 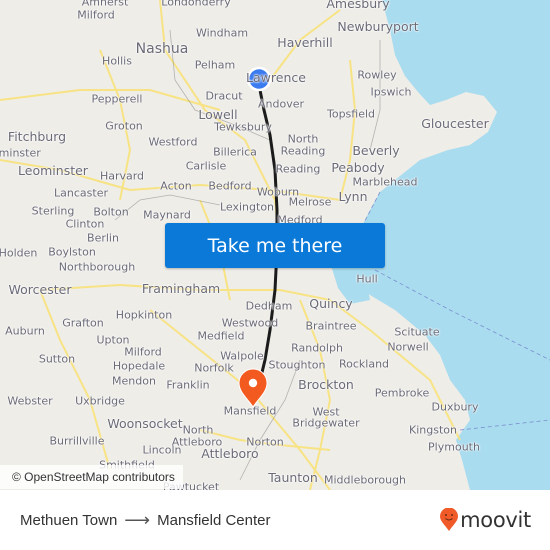 I want to click on place-label: Peabody, so click(x=358, y=167).